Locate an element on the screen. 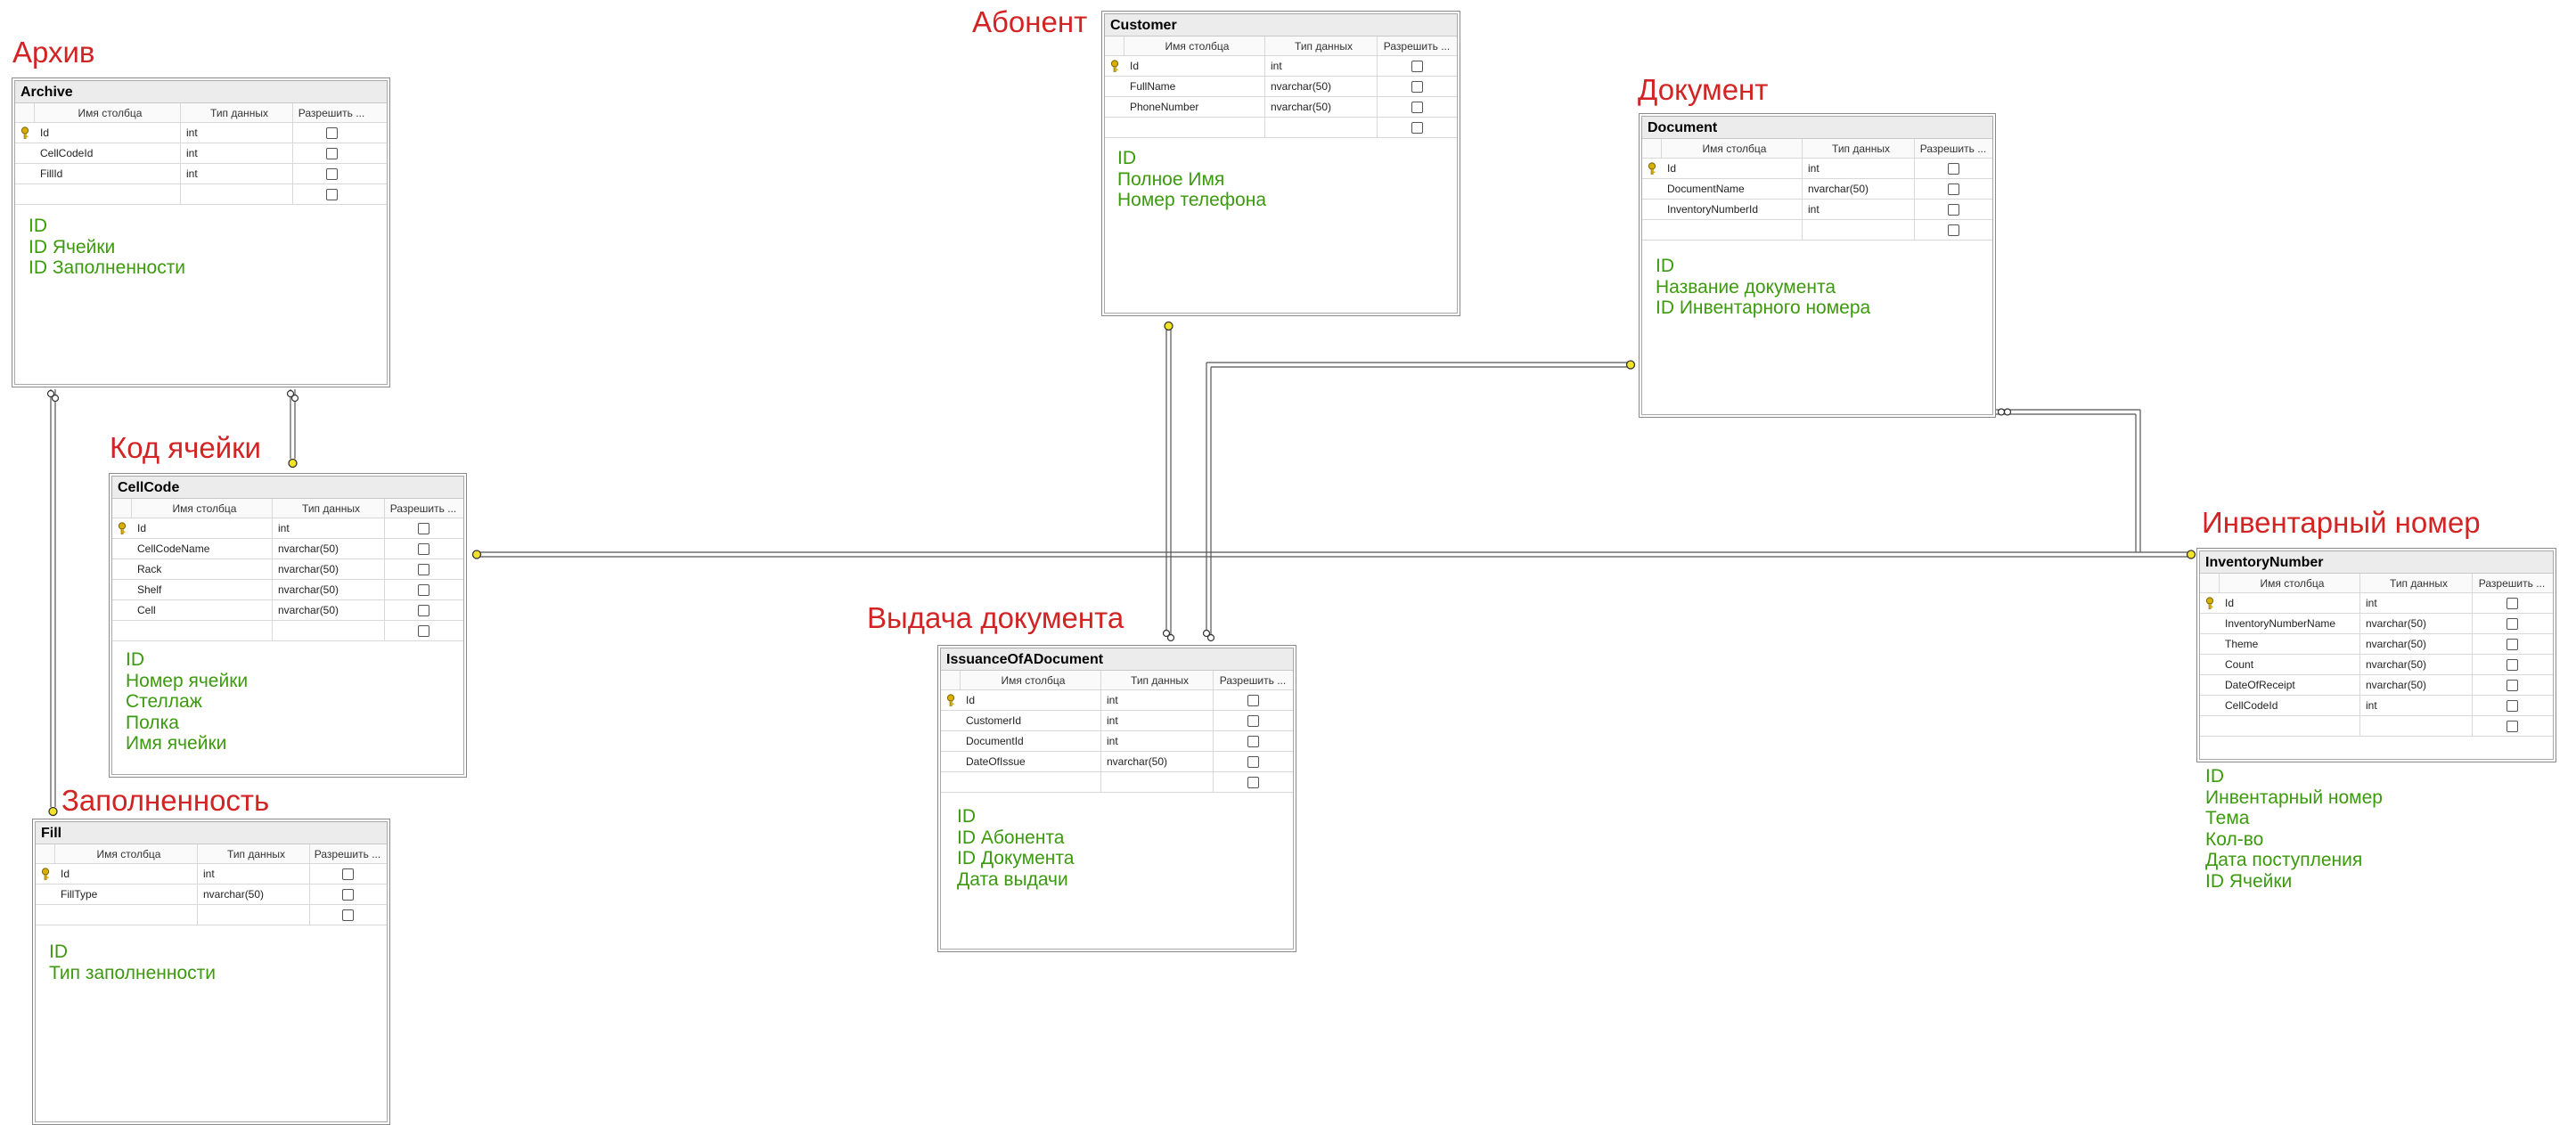  table-row: InventoryNumberName nvarchar(50) is located at coordinates (2376, 624).